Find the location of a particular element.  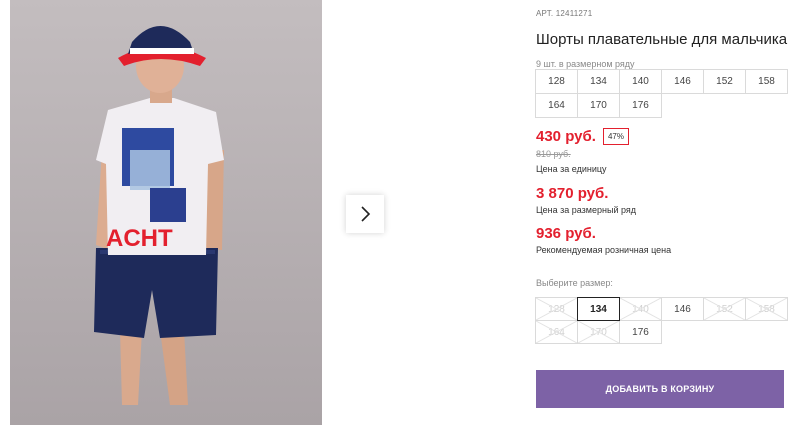

range-price-caption: Цена за размерный ряд is located at coordinates (586, 210).